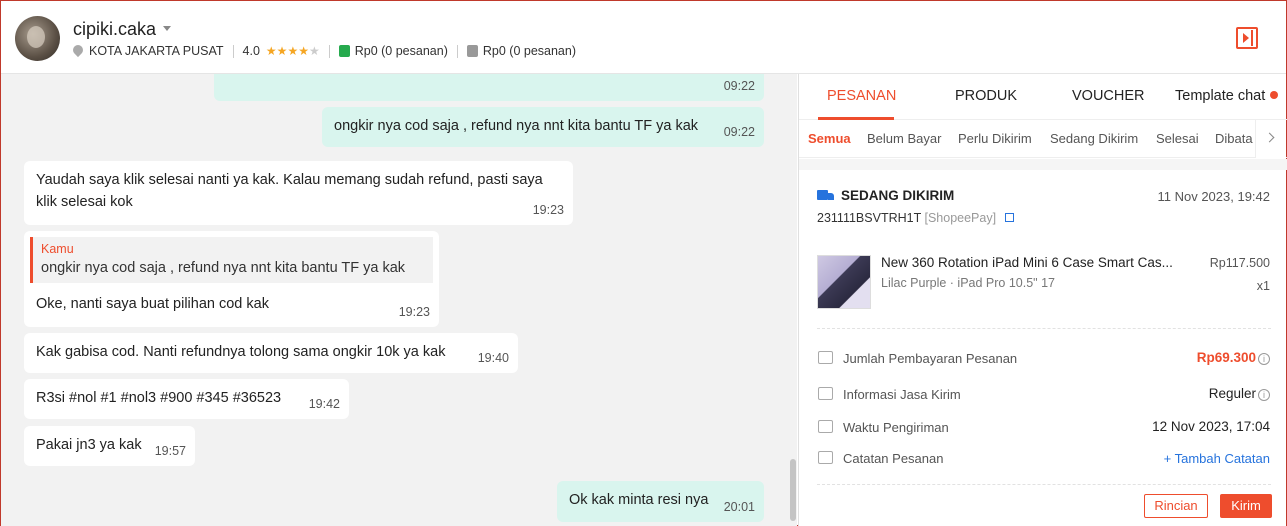  I want to click on chevron-right-icon, so click(1270, 139).